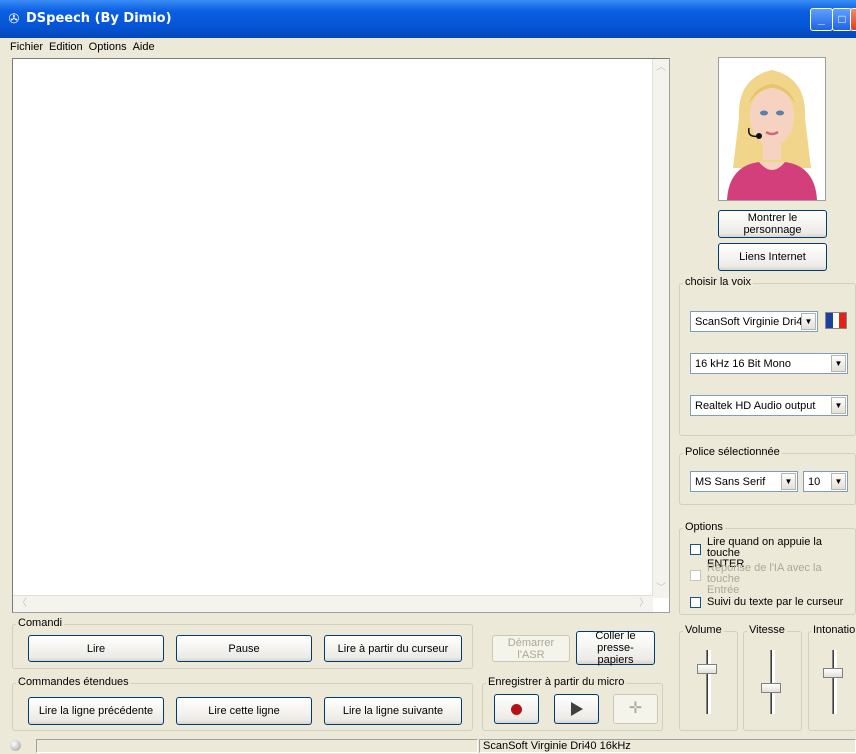 This screenshot has height=754, width=856. I want to click on font-size-value: 10, so click(814, 481).